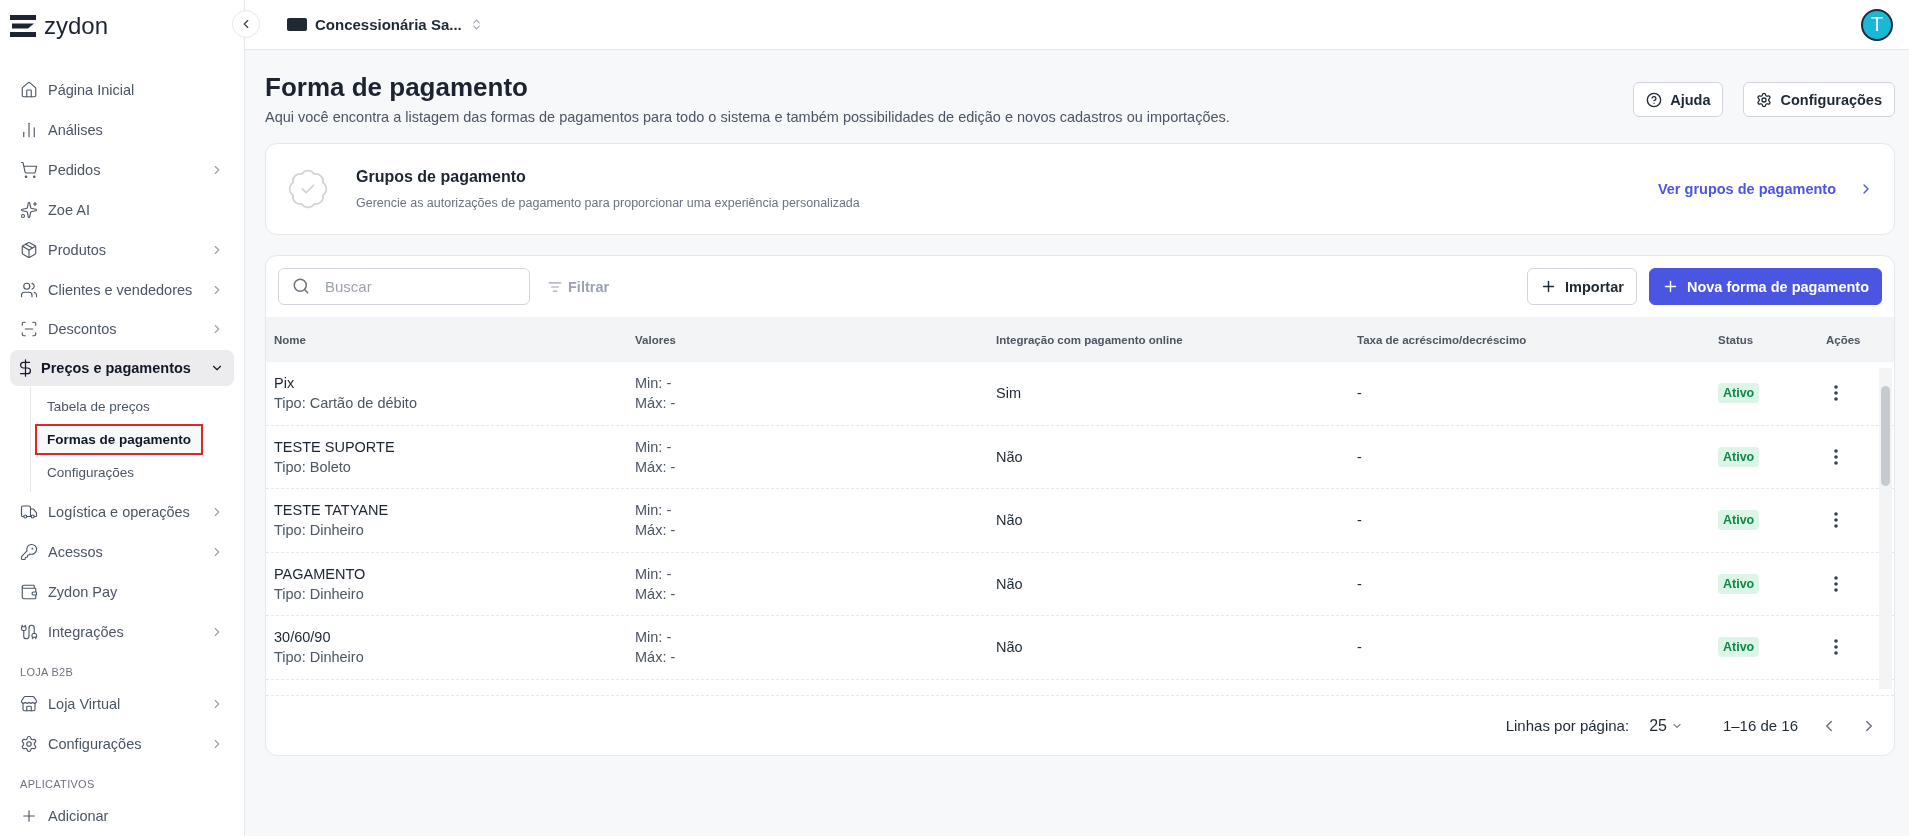  What do you see at coordinates (122, 816) in the screenshot?
I see `sidebar-item: Adicionar` at bounding box center [122, 816].